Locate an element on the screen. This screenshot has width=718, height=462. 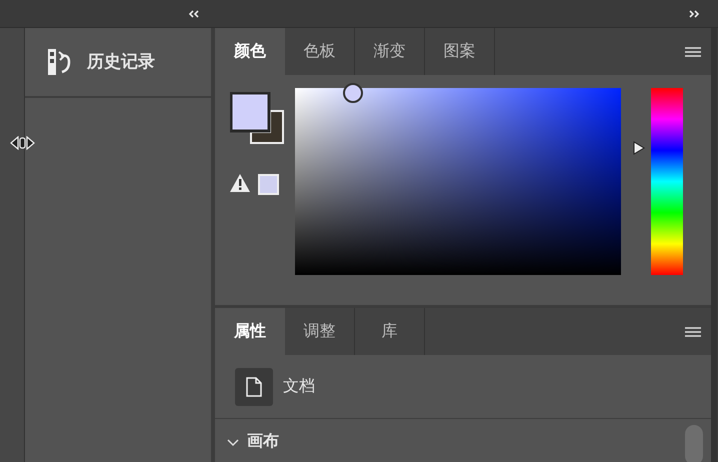
panel-tab: 调整 is located at coordinates (320, 331).